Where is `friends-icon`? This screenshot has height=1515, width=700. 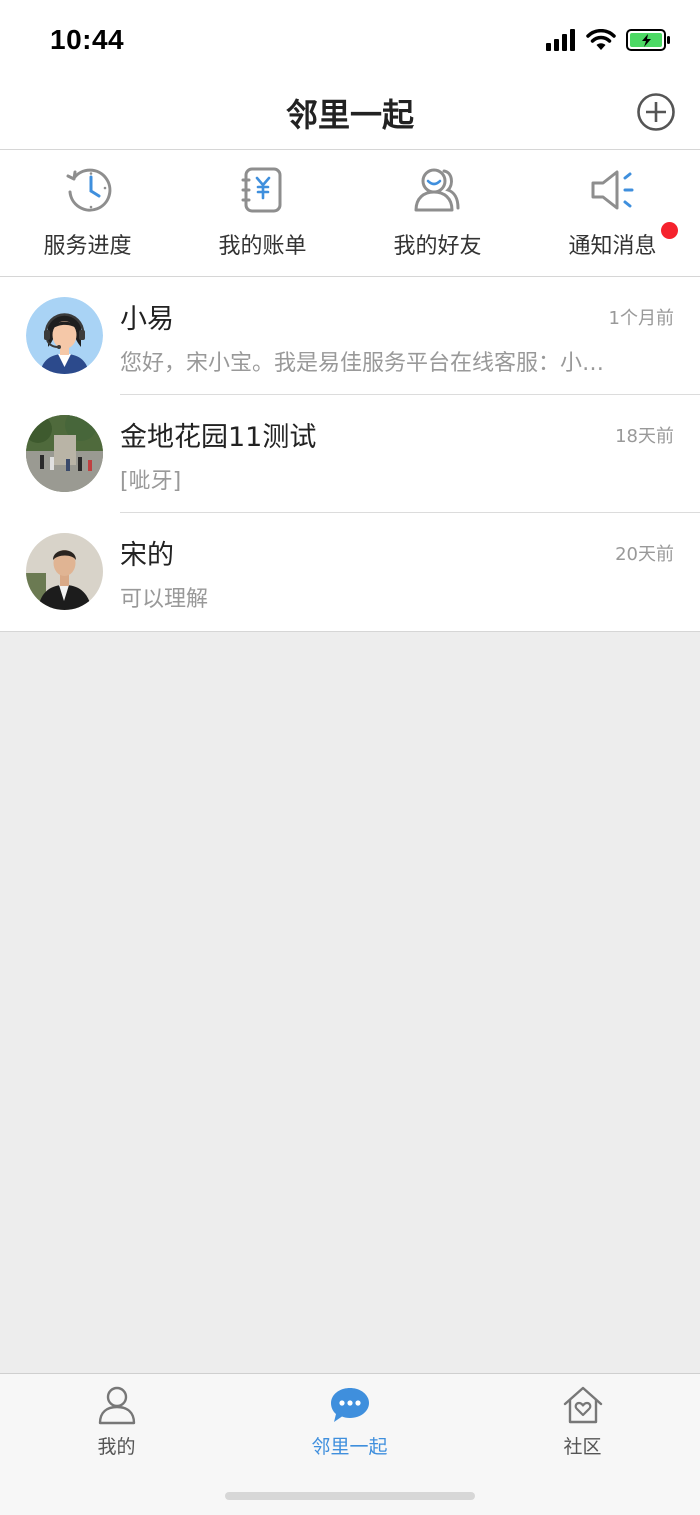
friends-icon is located at coordinates (437, 190).